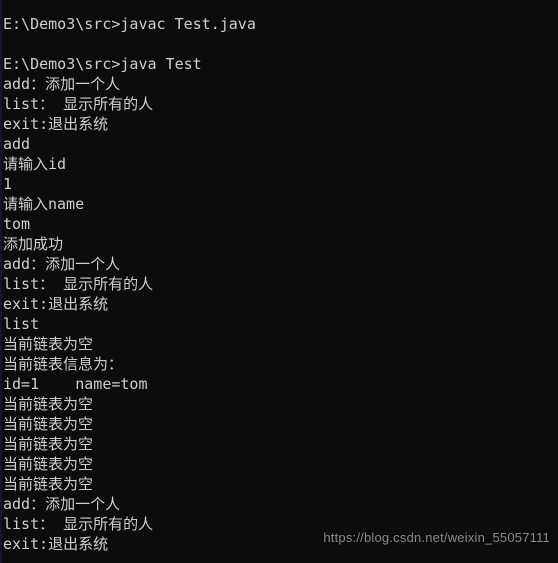 This screenshot has height=563, width=558. I want to click on window-left-edge, so click(1, 281).